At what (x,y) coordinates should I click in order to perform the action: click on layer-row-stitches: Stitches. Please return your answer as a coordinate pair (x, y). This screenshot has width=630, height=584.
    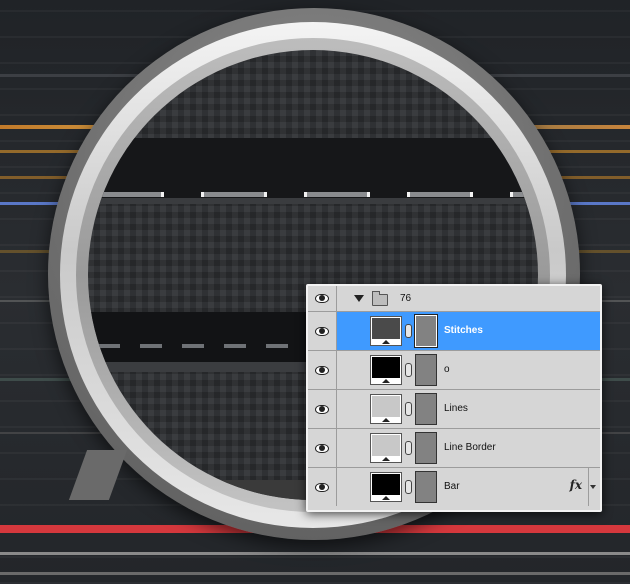
    Looking at the image, I should click on (454, 331).